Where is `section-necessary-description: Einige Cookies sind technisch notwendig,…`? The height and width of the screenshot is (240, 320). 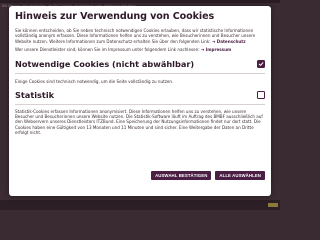 section-necessary-description: Einige Cookies sind technisch notwendig,… is located at coordinates (94, 81).